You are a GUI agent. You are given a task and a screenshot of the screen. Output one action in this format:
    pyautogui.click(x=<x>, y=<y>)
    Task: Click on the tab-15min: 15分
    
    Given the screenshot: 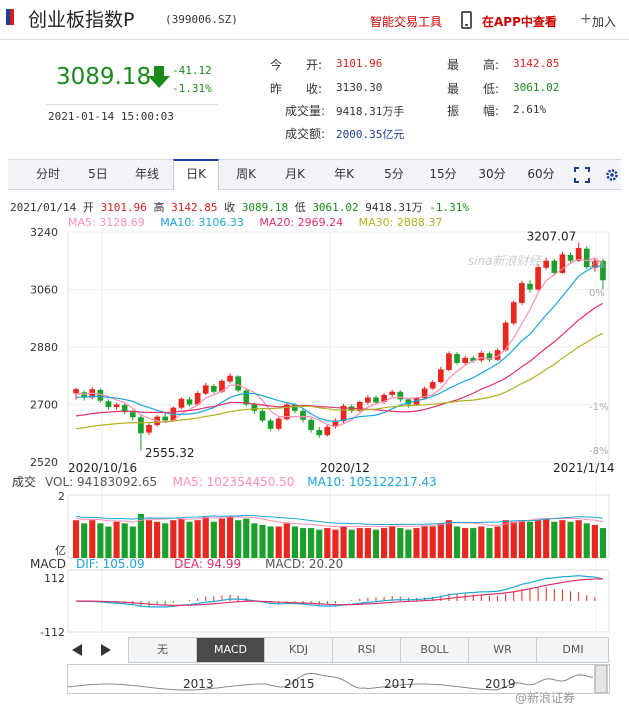 What is the action you would take?
    pyautogui.click(x=443, y=174)
    